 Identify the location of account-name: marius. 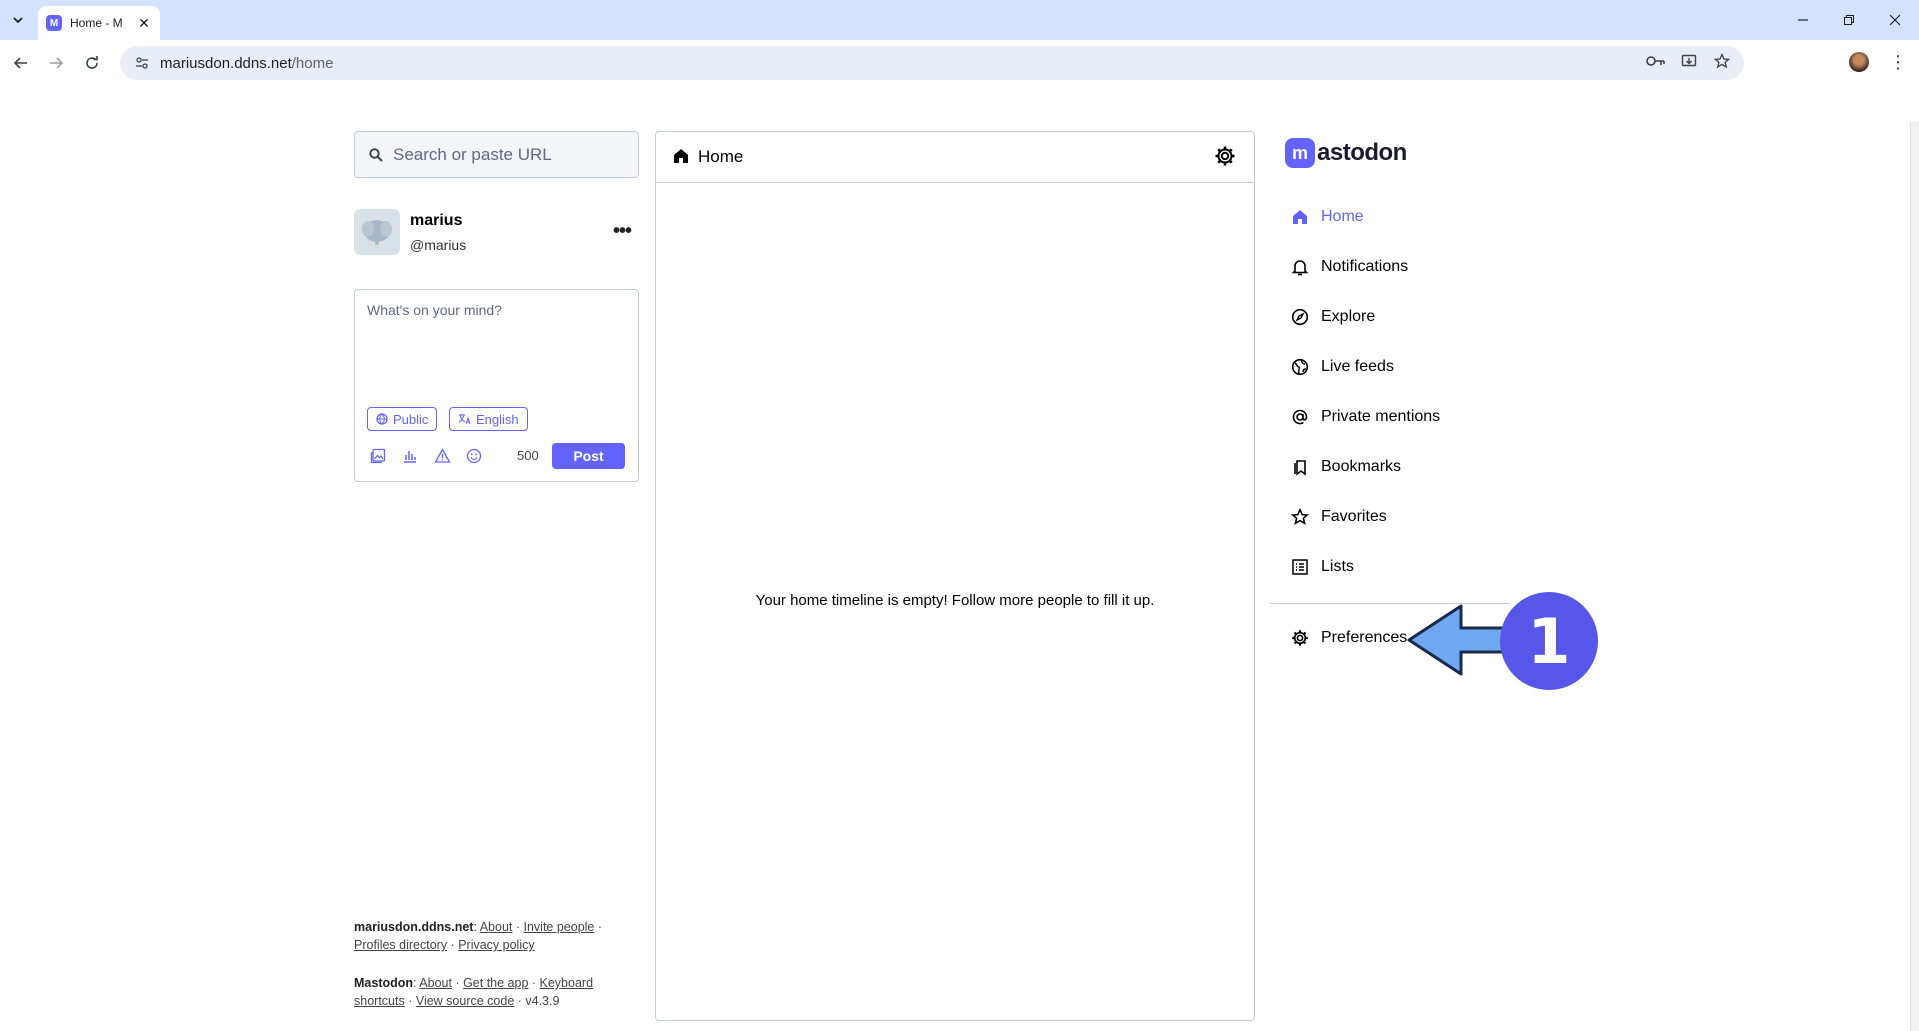
(436, 221).